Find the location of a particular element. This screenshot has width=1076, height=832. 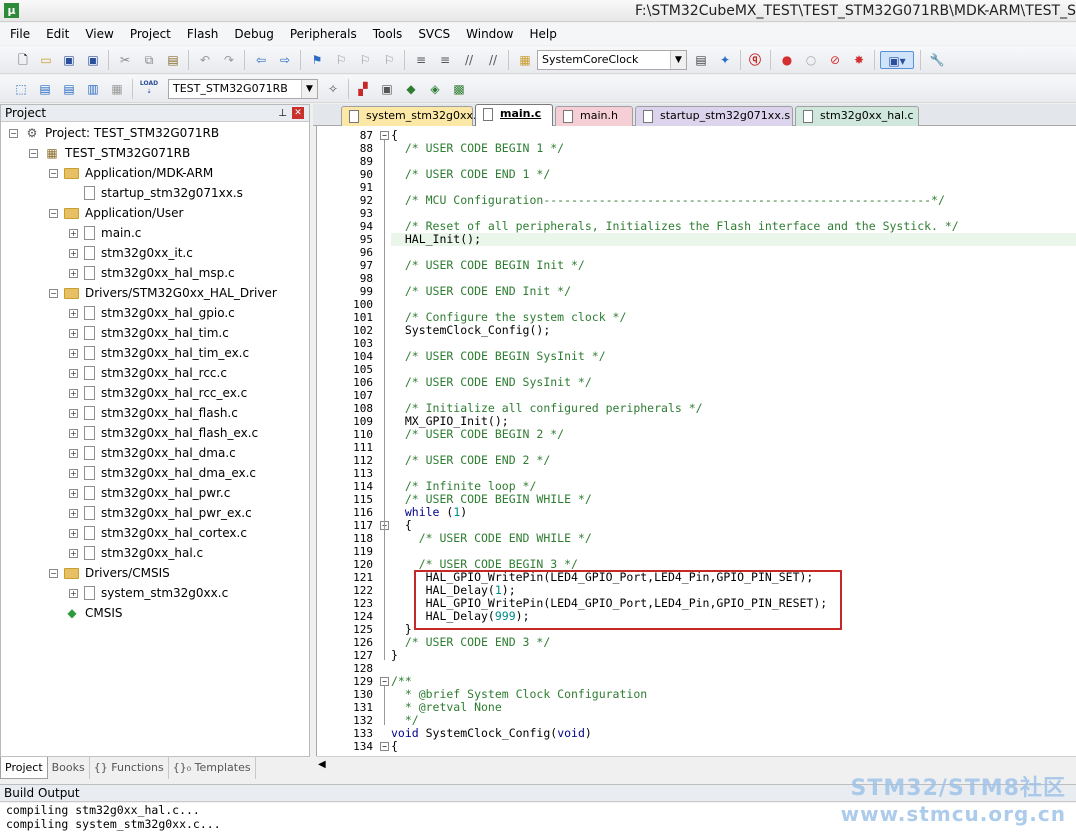

menu-peripherals: Peripherals is located at coordinates (323, 34).